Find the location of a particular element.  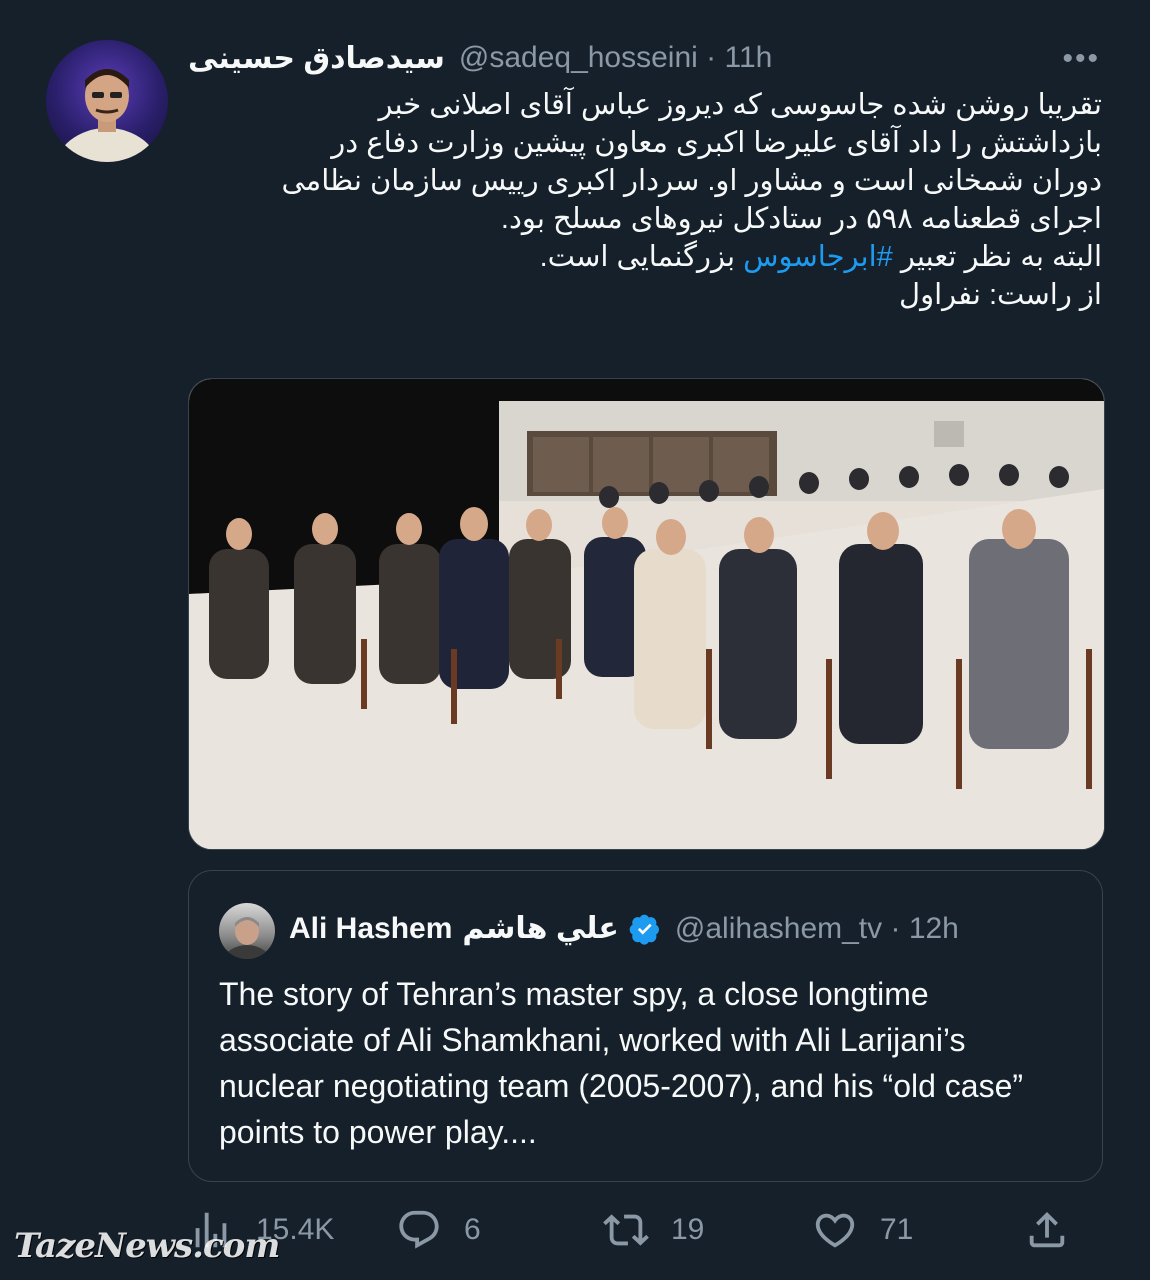

tweet-header: سیدصادق حسینی @sadeq_hosseini · 11h is located at coordinates (639, 58).